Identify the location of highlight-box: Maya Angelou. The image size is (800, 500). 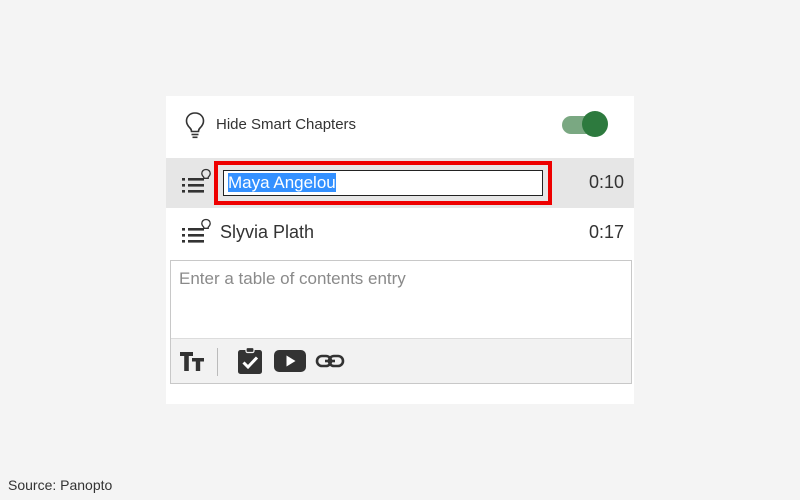
(383, 183).